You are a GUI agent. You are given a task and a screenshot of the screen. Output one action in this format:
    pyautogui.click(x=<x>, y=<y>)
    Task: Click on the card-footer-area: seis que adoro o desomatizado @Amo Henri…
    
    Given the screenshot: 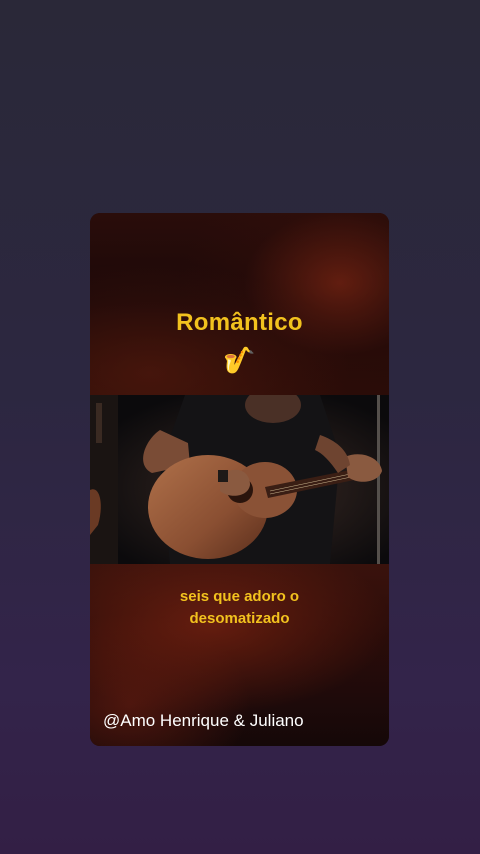 What is the action you would take?
    pyautogui.click(x=239, y=655)
    